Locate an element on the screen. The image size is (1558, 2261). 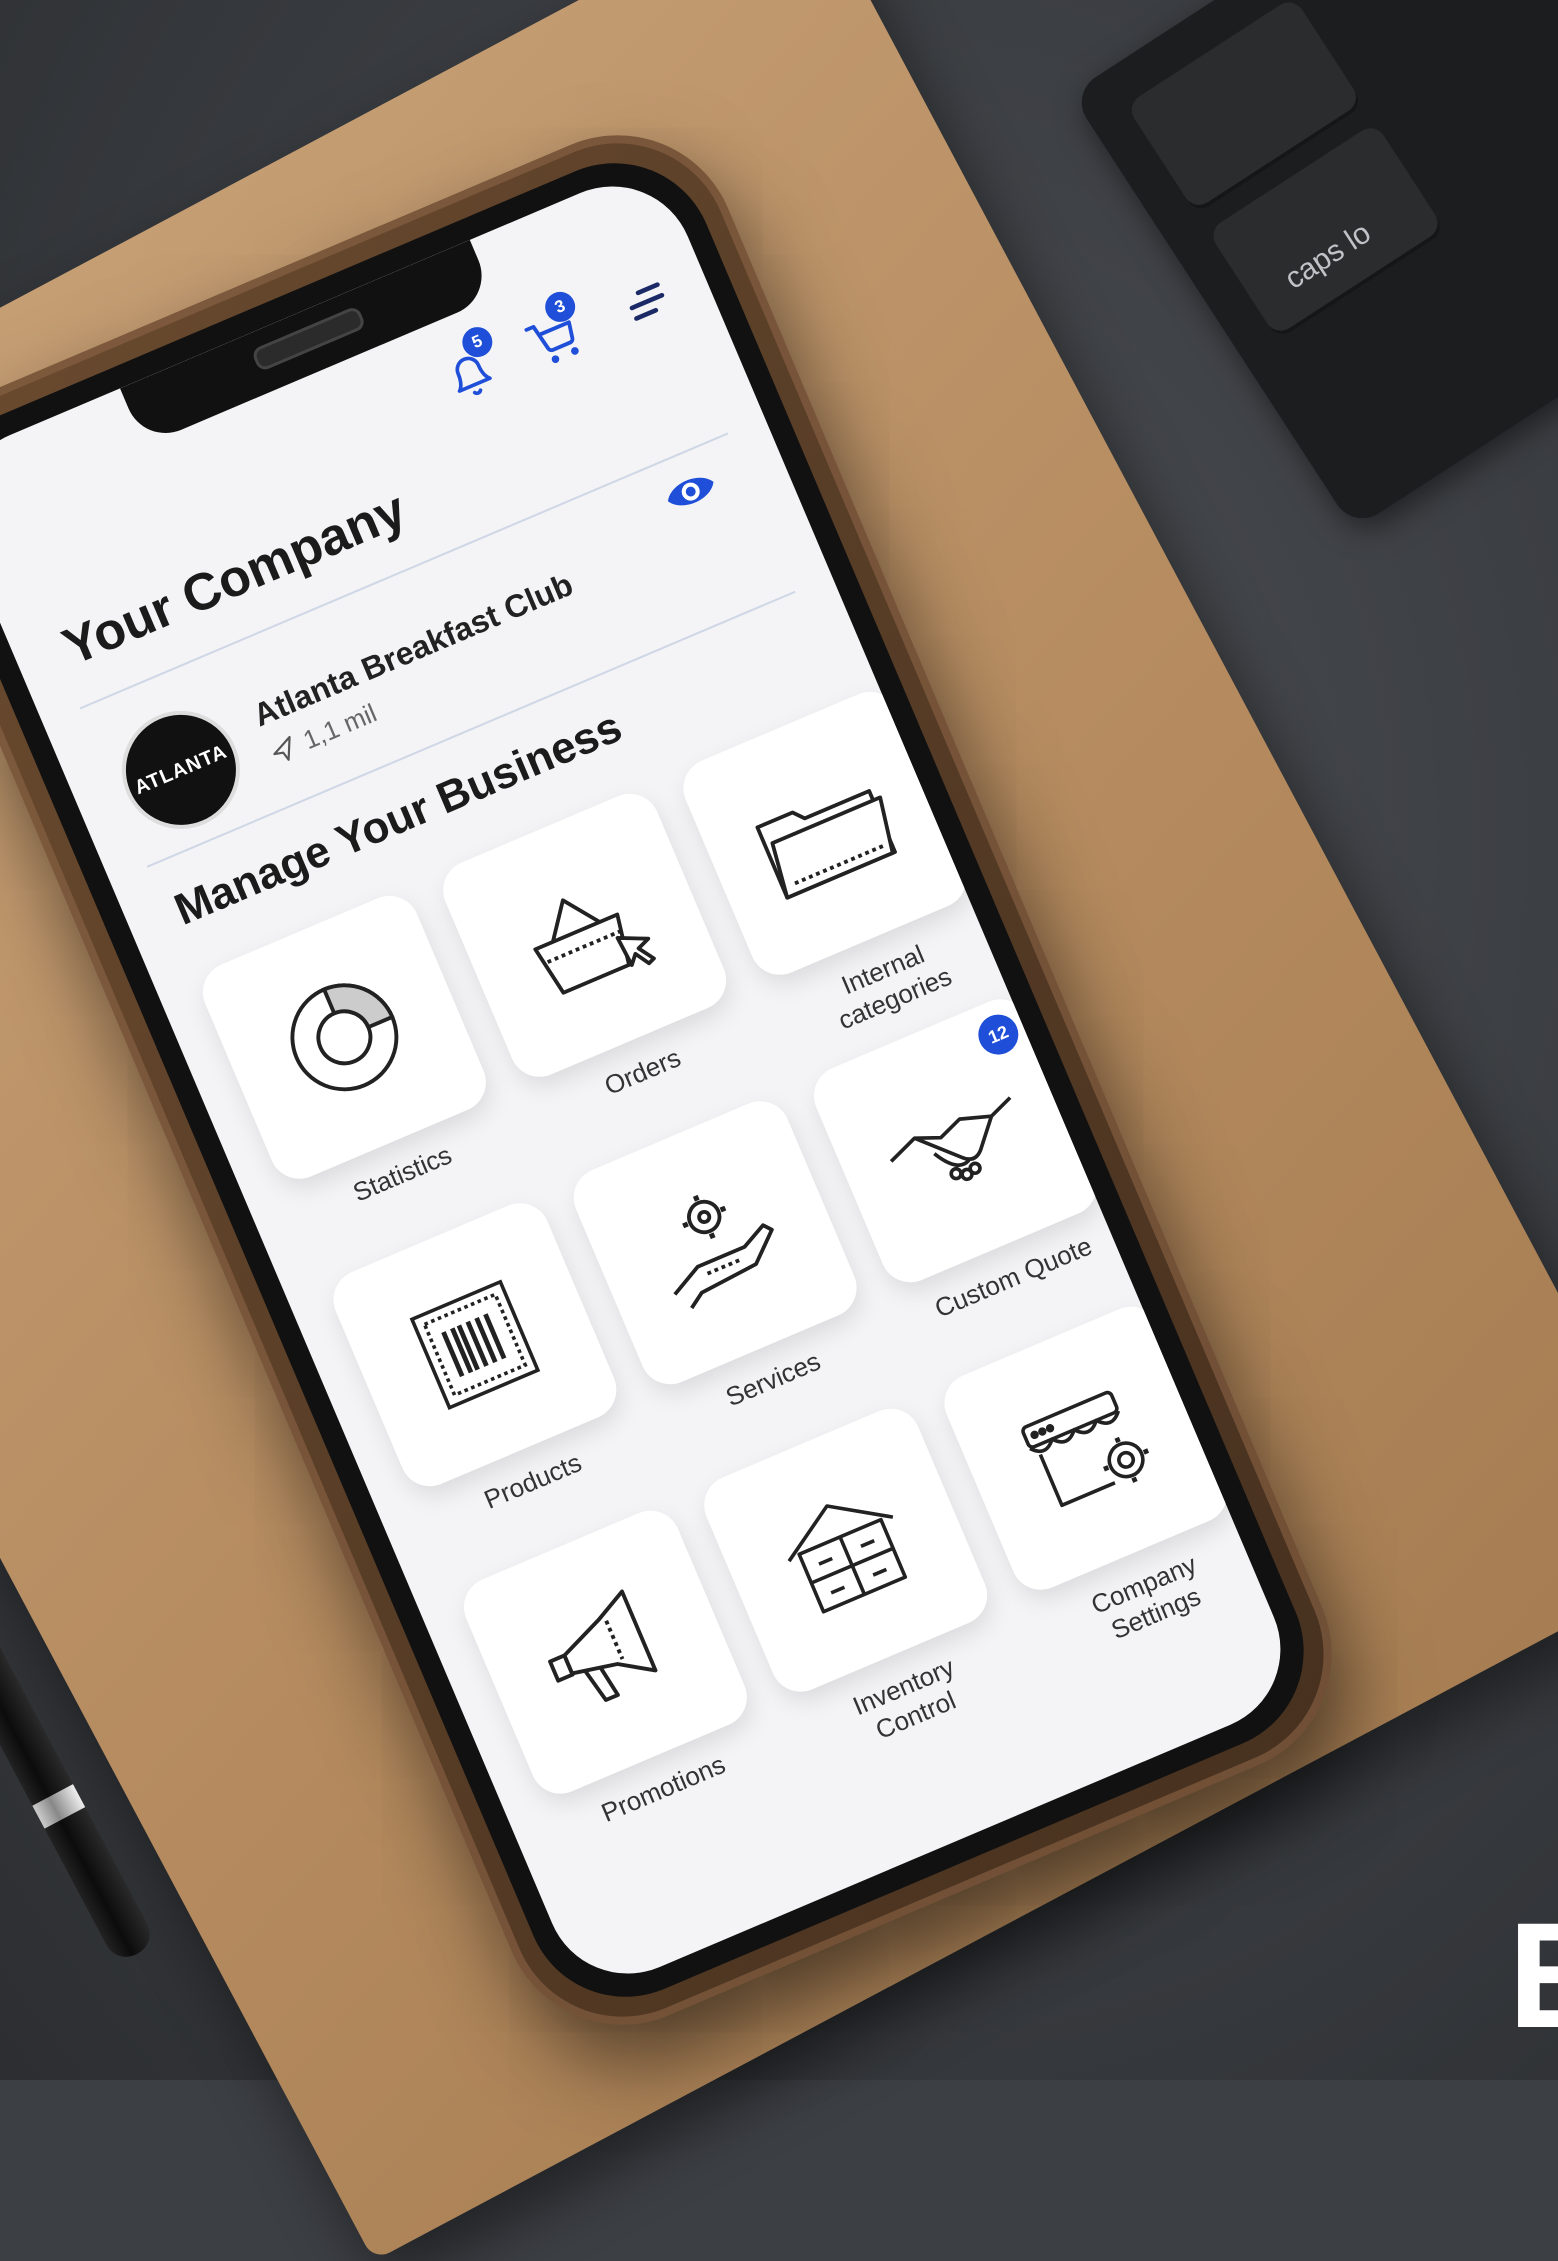
folder-icon is located at coordinates (826, 844).